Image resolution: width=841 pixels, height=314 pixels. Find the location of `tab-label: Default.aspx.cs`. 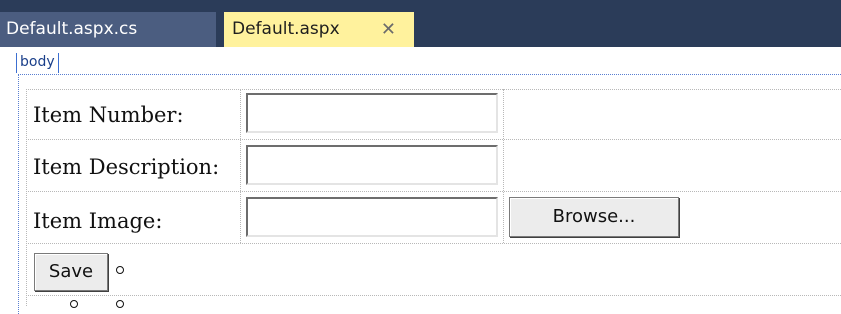

tab-label: Default.aspx.cs is located at coordinates (72, 29).